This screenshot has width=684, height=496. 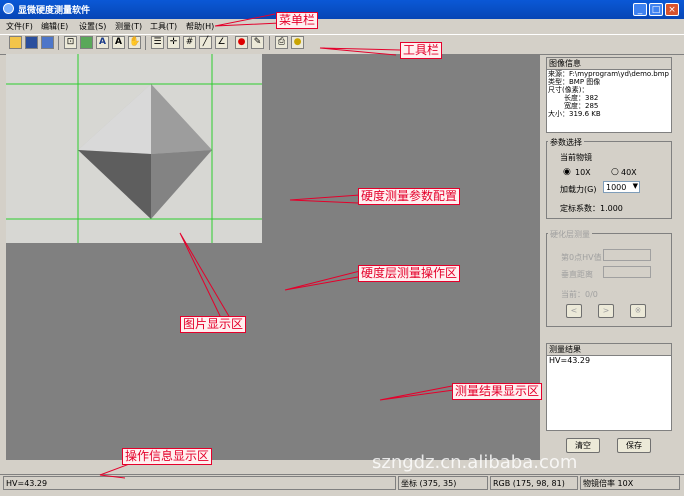 What do you see at coordinates (497, 391) in the screenshot?
I see `annotation-results: 测量结果显示区` at bounding box center [497, 391].